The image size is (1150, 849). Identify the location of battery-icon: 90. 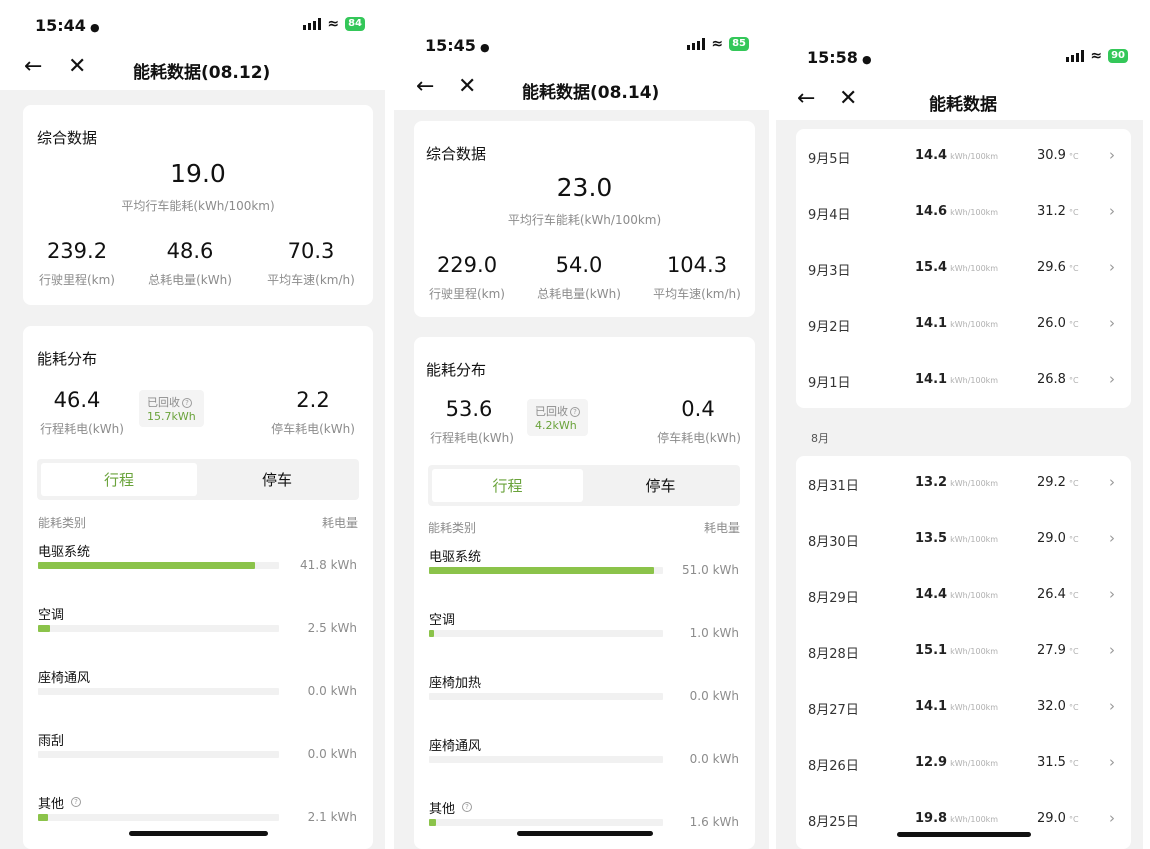
(1118, 56).